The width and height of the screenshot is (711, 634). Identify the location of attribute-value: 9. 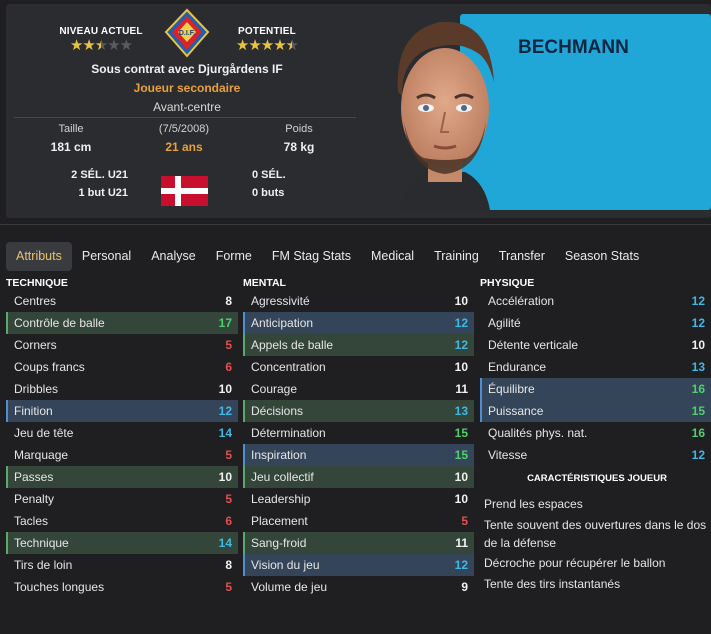
(464, 587).